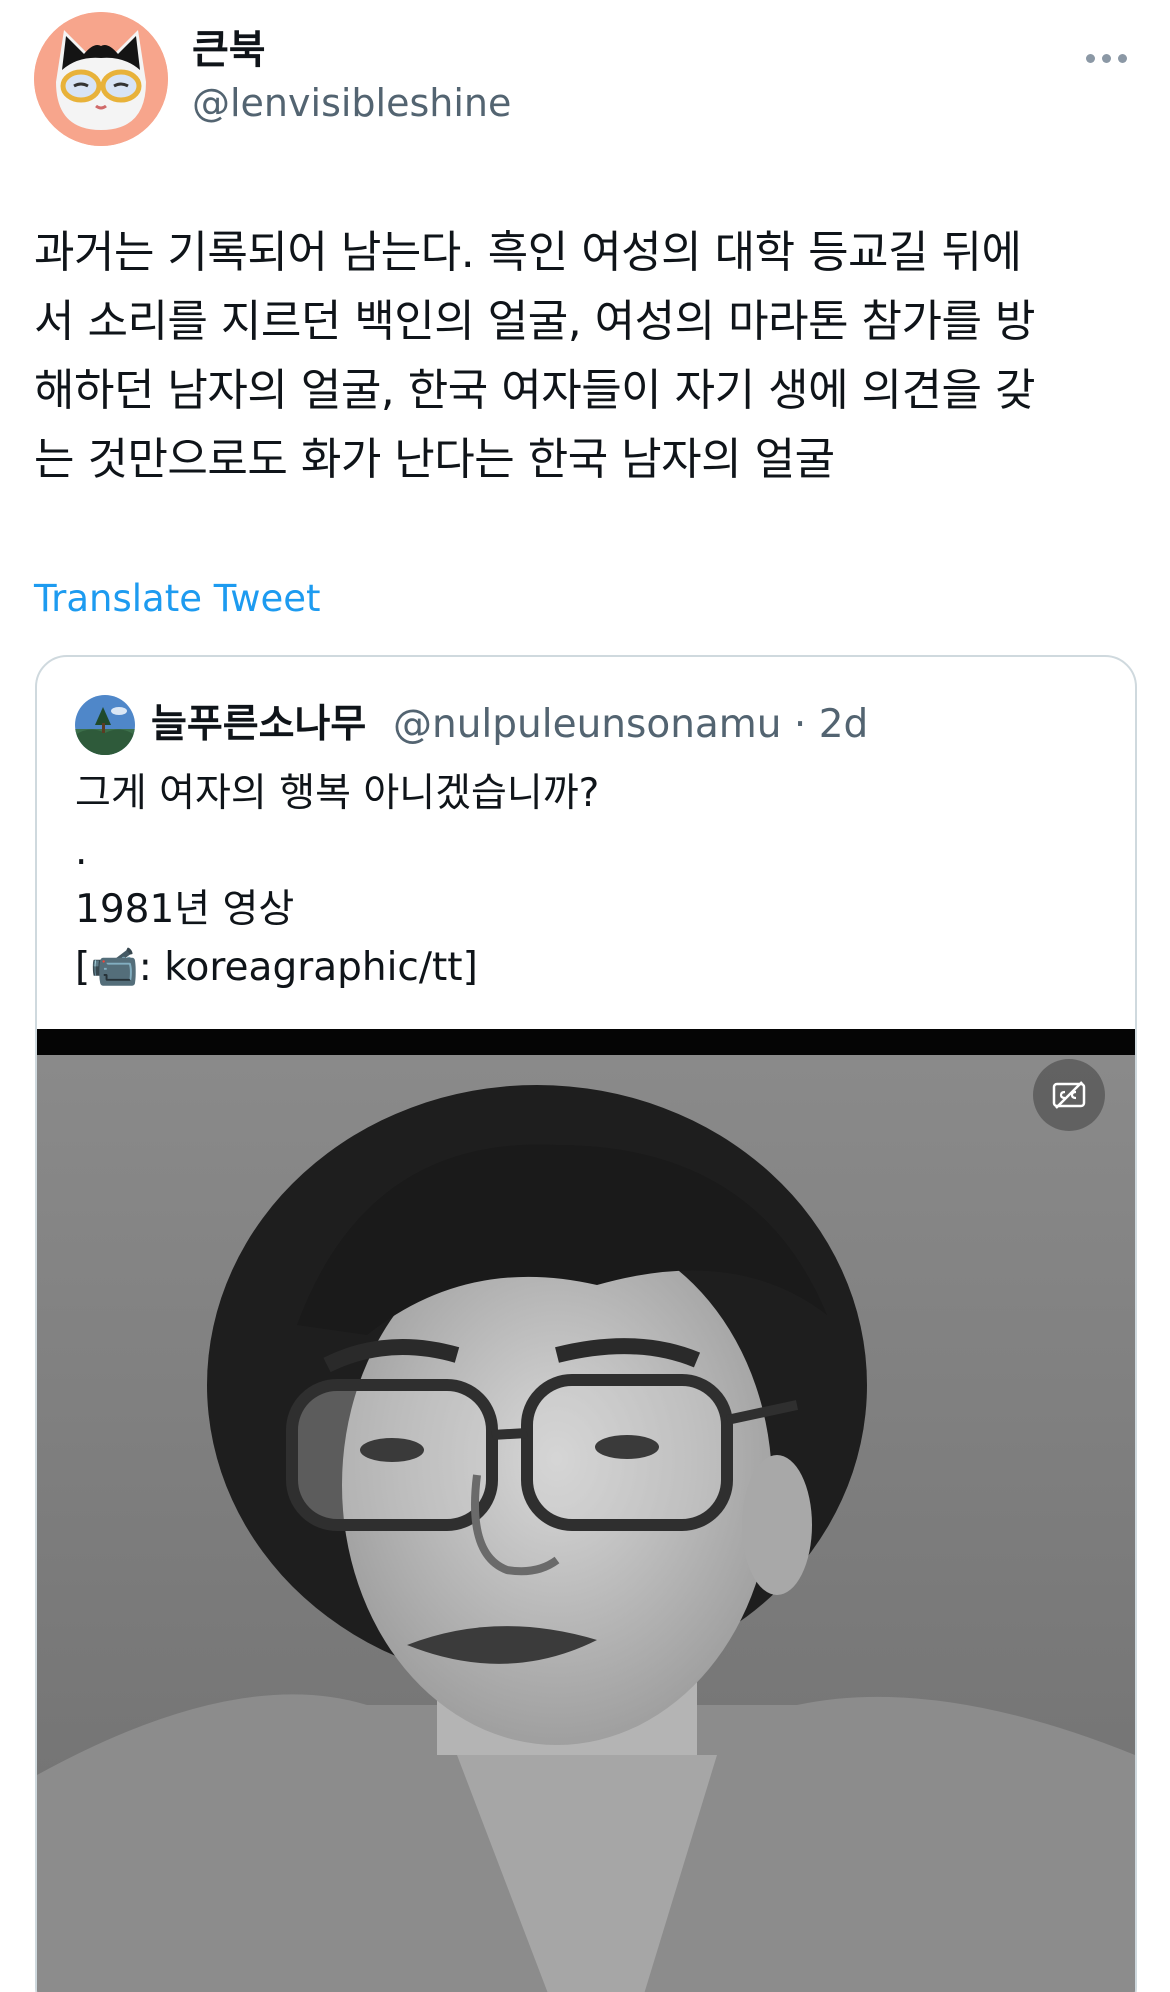 This screenshot has height=1992, width=1170. I want to click on quoted-display-name: 늘푸른소나무, so click(258, 725).